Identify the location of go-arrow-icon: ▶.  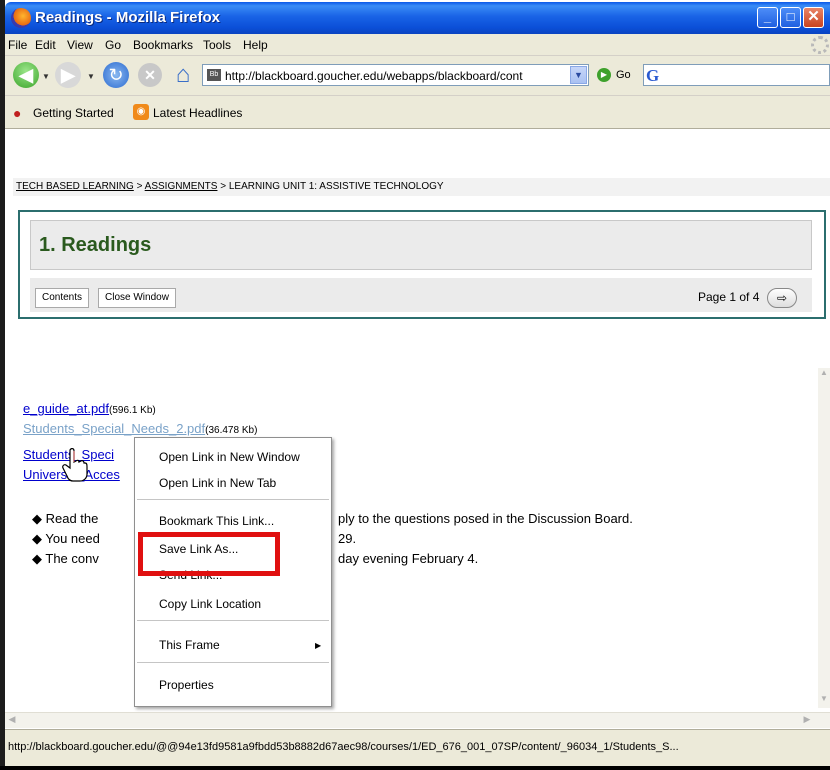
(604, 75).